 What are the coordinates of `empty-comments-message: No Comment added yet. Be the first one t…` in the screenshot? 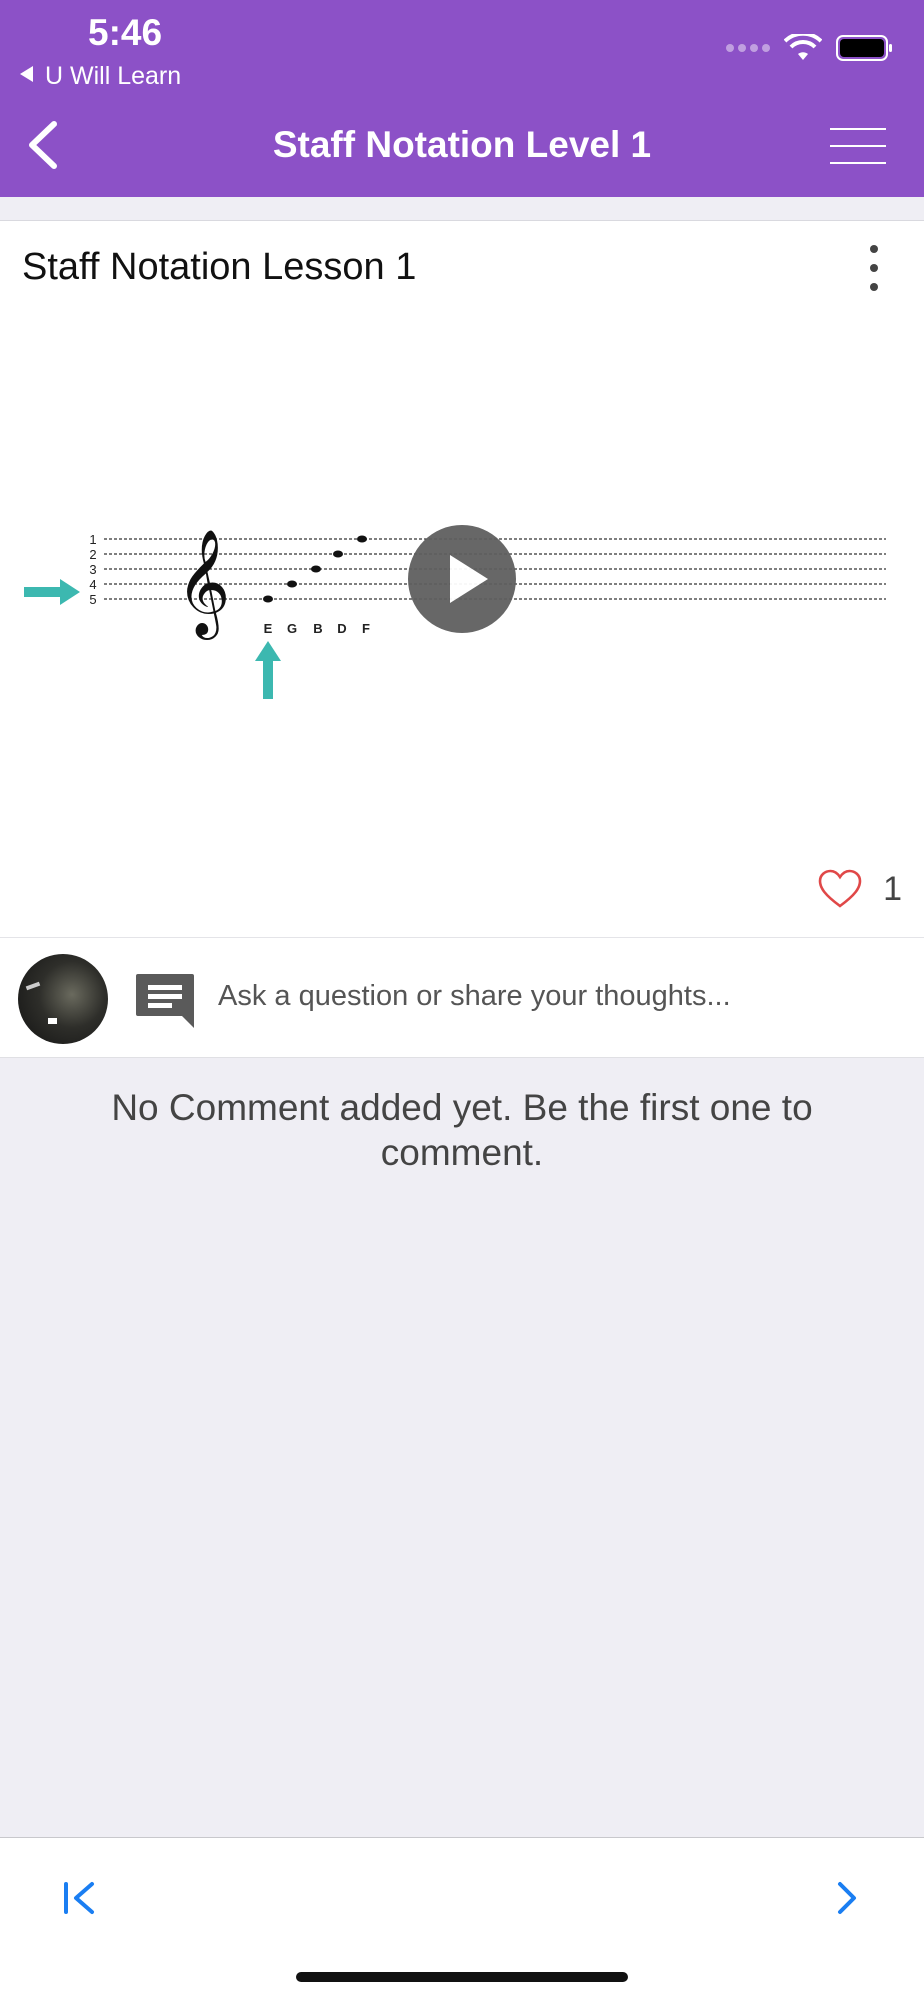 It's located at (462, 1130).